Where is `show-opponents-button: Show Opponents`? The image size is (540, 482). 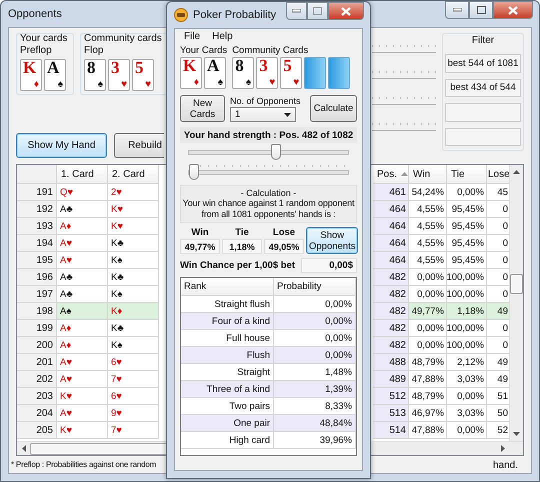 show-opponents-button: Show Opponents is located at coordinates (332, 240).